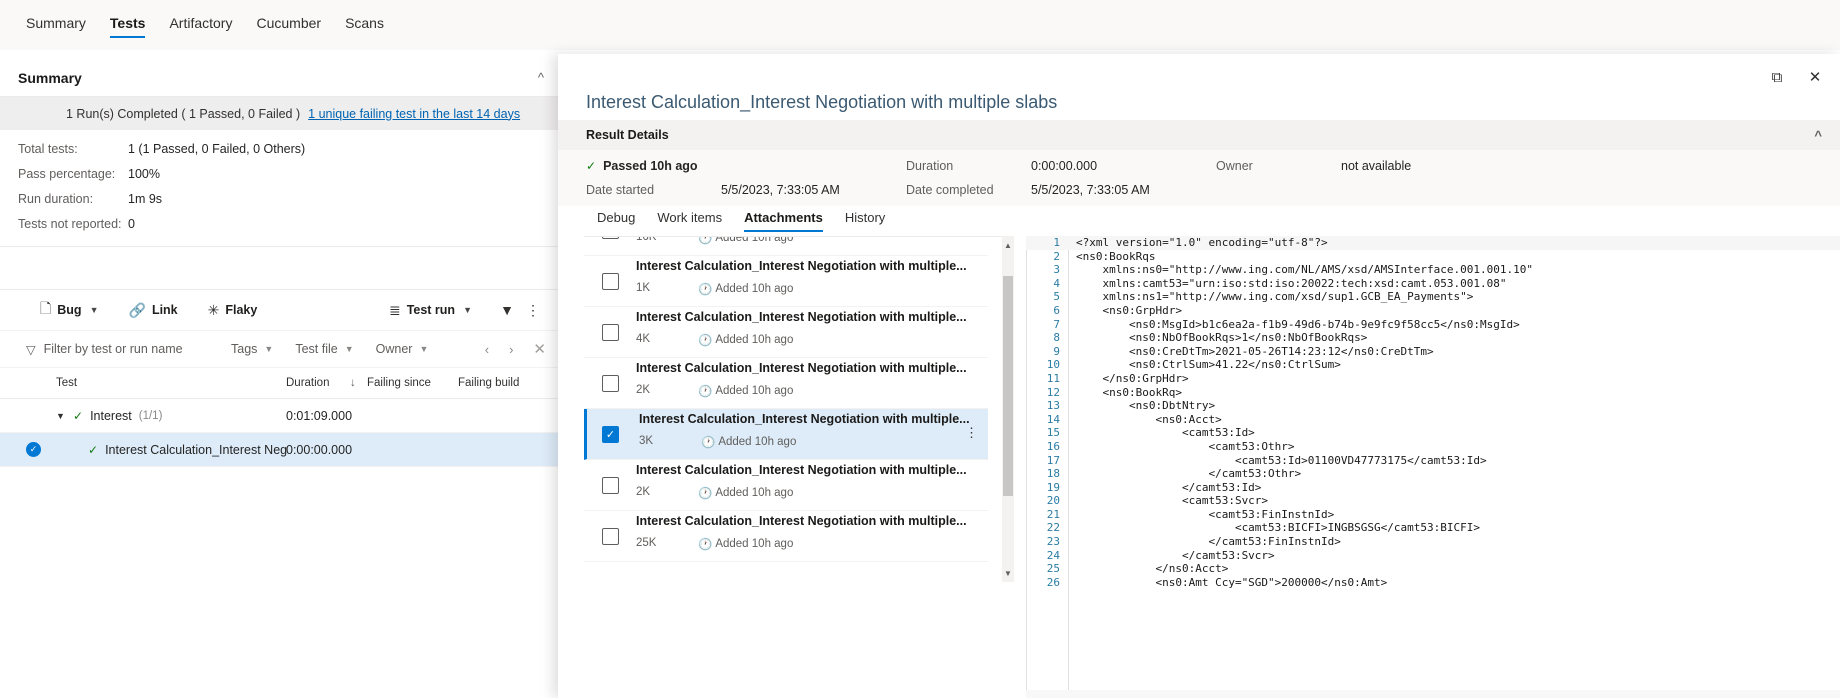 Image resolution: width=1840 pixels, height=698 pixels. Describe the element at coordinates (865, 221) in the screenshot. I see `tab-history: History` at that location.